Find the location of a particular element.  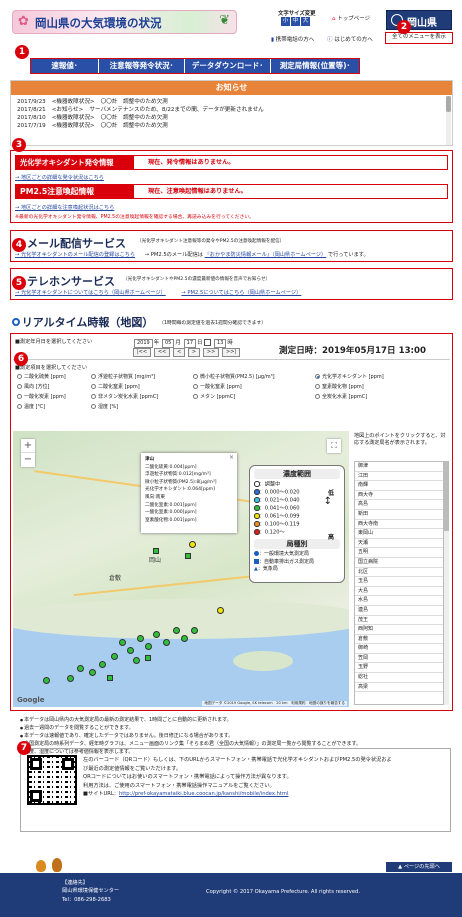

station-list-item: 南輝 is located at coordinates (399, 486).